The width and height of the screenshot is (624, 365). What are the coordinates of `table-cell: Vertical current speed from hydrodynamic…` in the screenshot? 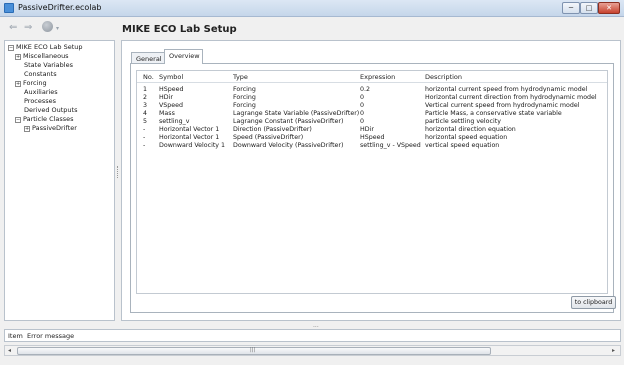 It's located at (502, 105).